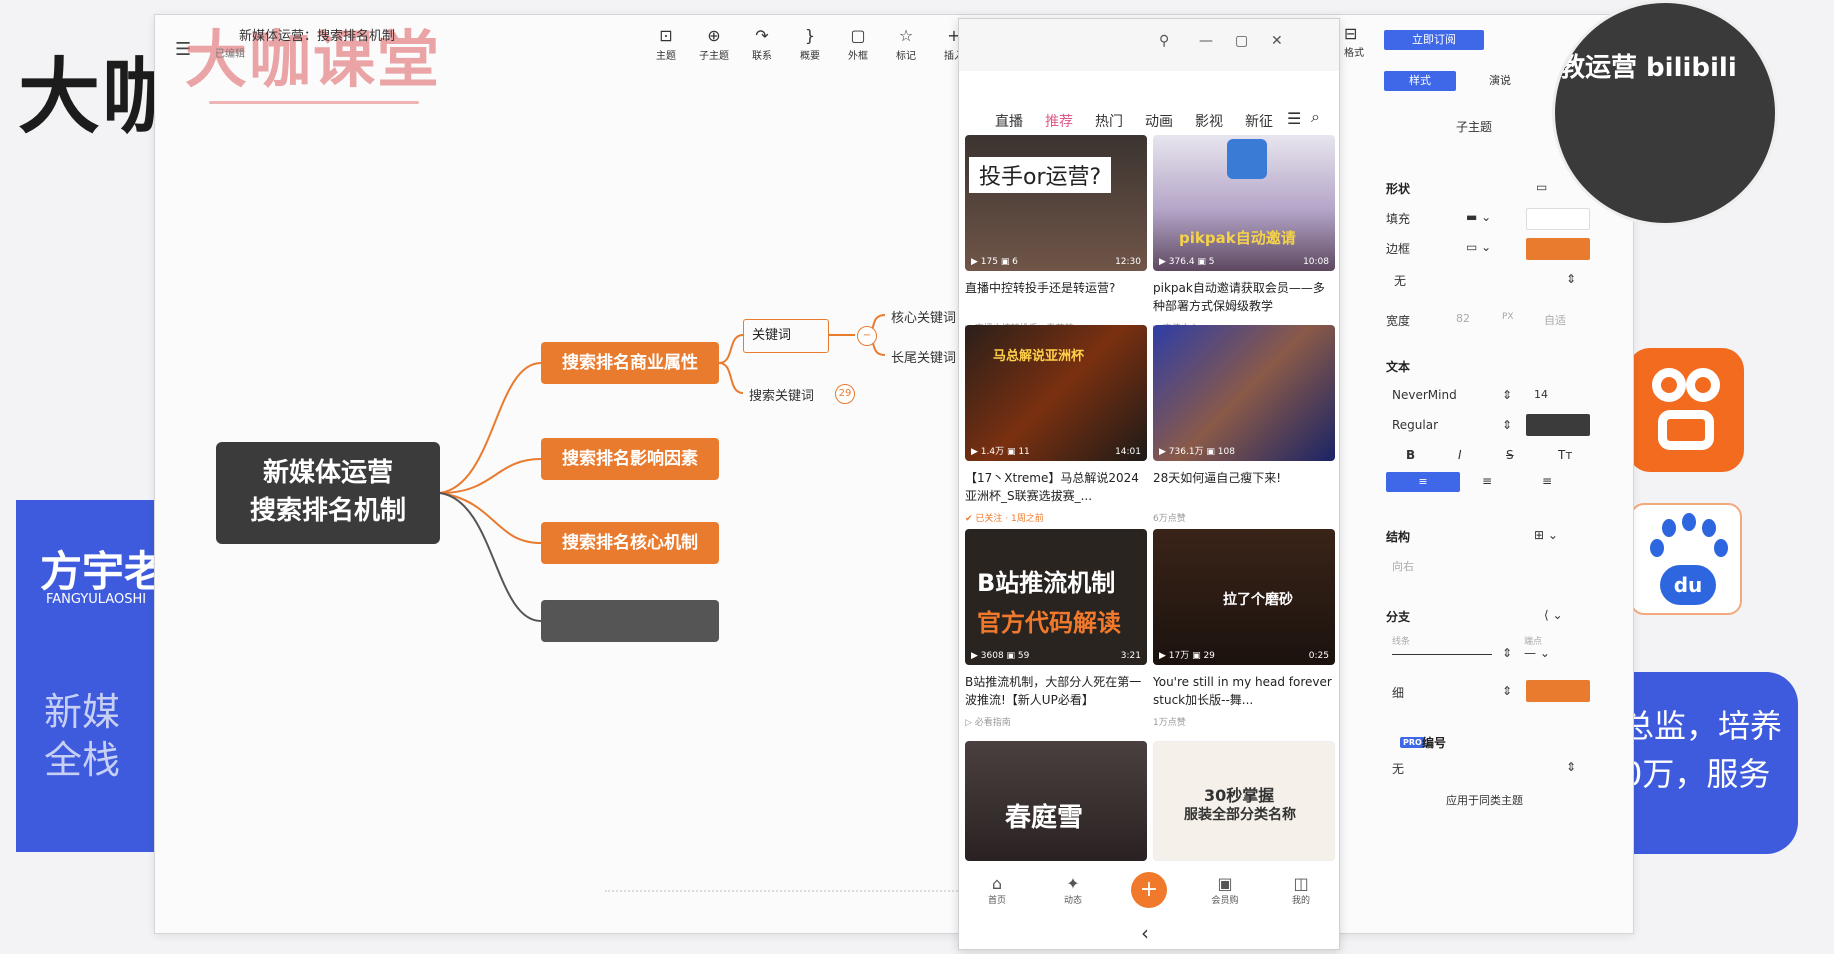  I want to click on video-meta: ✔ 已关注 · 1周之前, so click(1004, 519).